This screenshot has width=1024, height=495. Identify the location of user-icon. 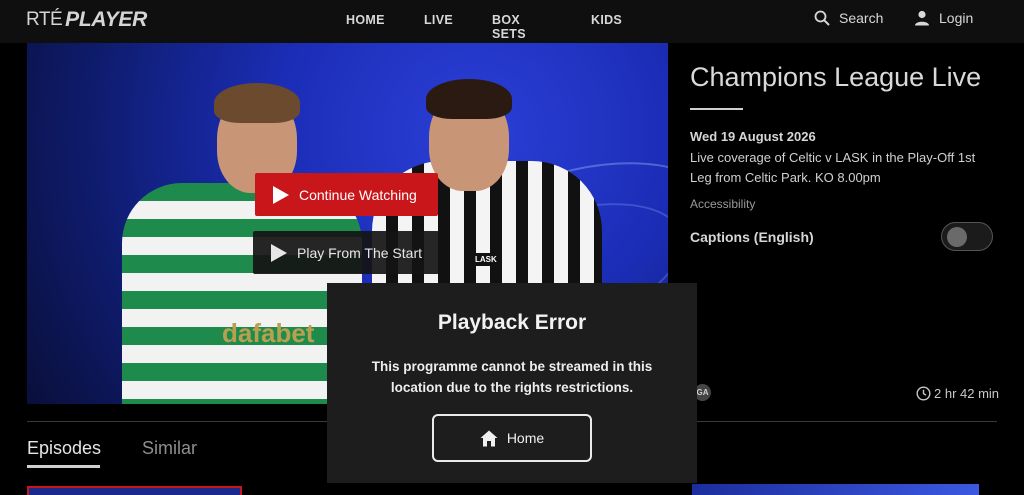
(922, 18).